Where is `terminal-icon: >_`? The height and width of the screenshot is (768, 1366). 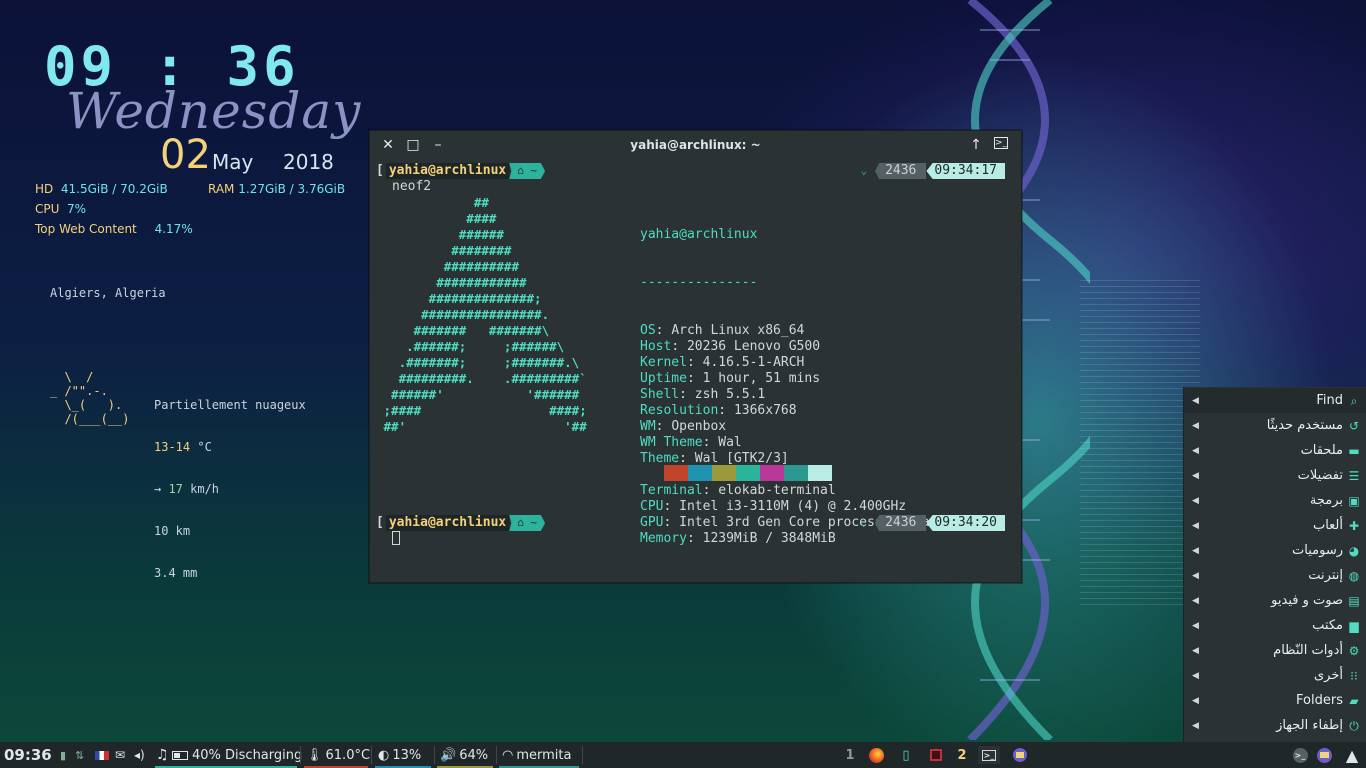 terminal-icon: >_ is located at coordinates (1001, 143).